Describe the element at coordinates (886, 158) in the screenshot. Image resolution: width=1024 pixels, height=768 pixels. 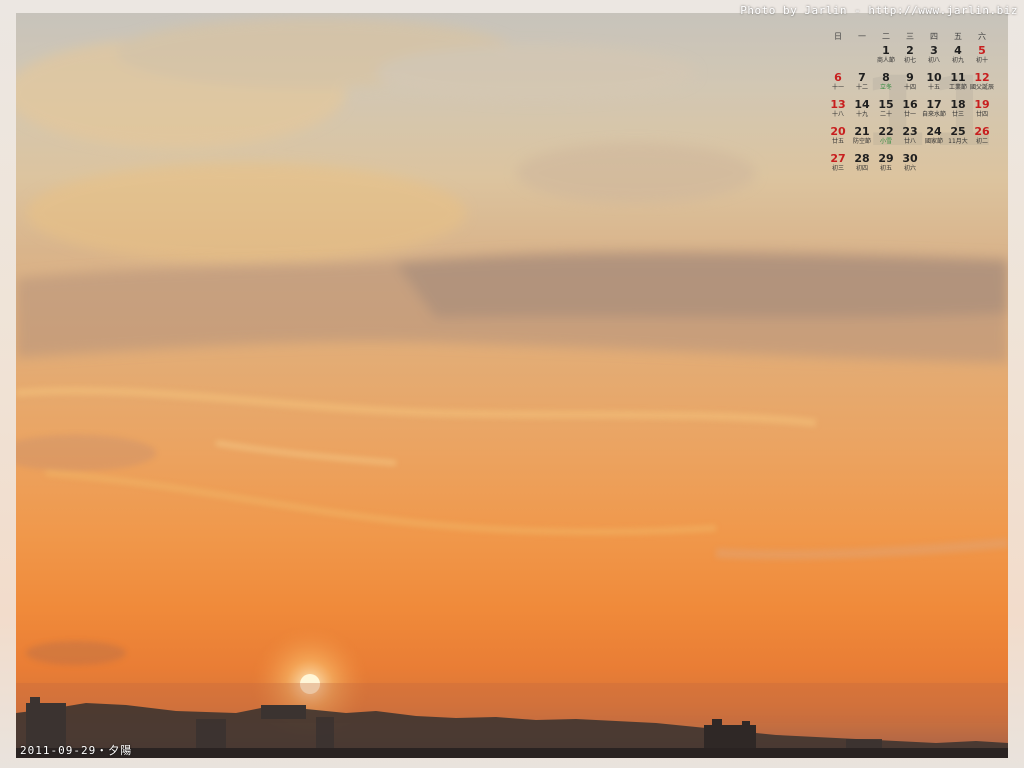
I see `day-number: 29` at that location.